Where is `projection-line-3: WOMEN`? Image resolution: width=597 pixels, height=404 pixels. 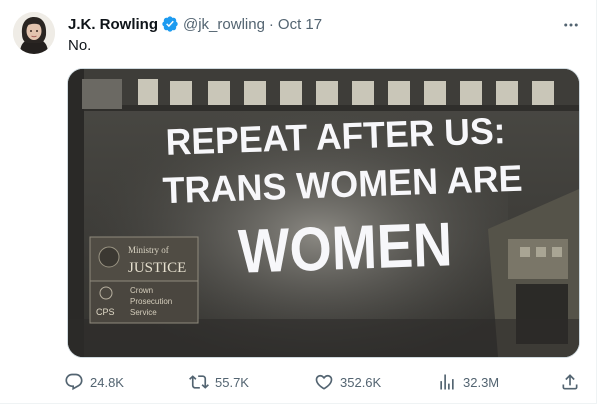
projection-line-3: WOMEN is located at coordinates (345, 248).